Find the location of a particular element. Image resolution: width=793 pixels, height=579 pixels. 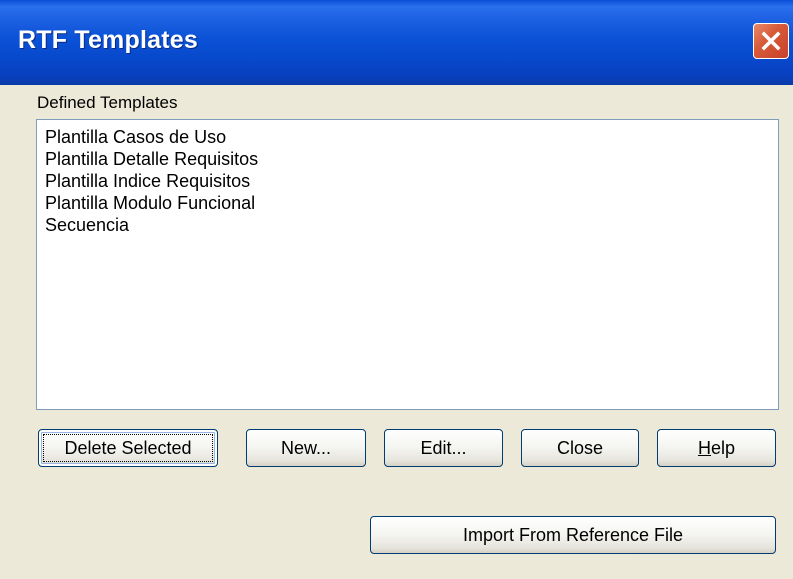

close-label: Close is located at coordinates (580, 447).